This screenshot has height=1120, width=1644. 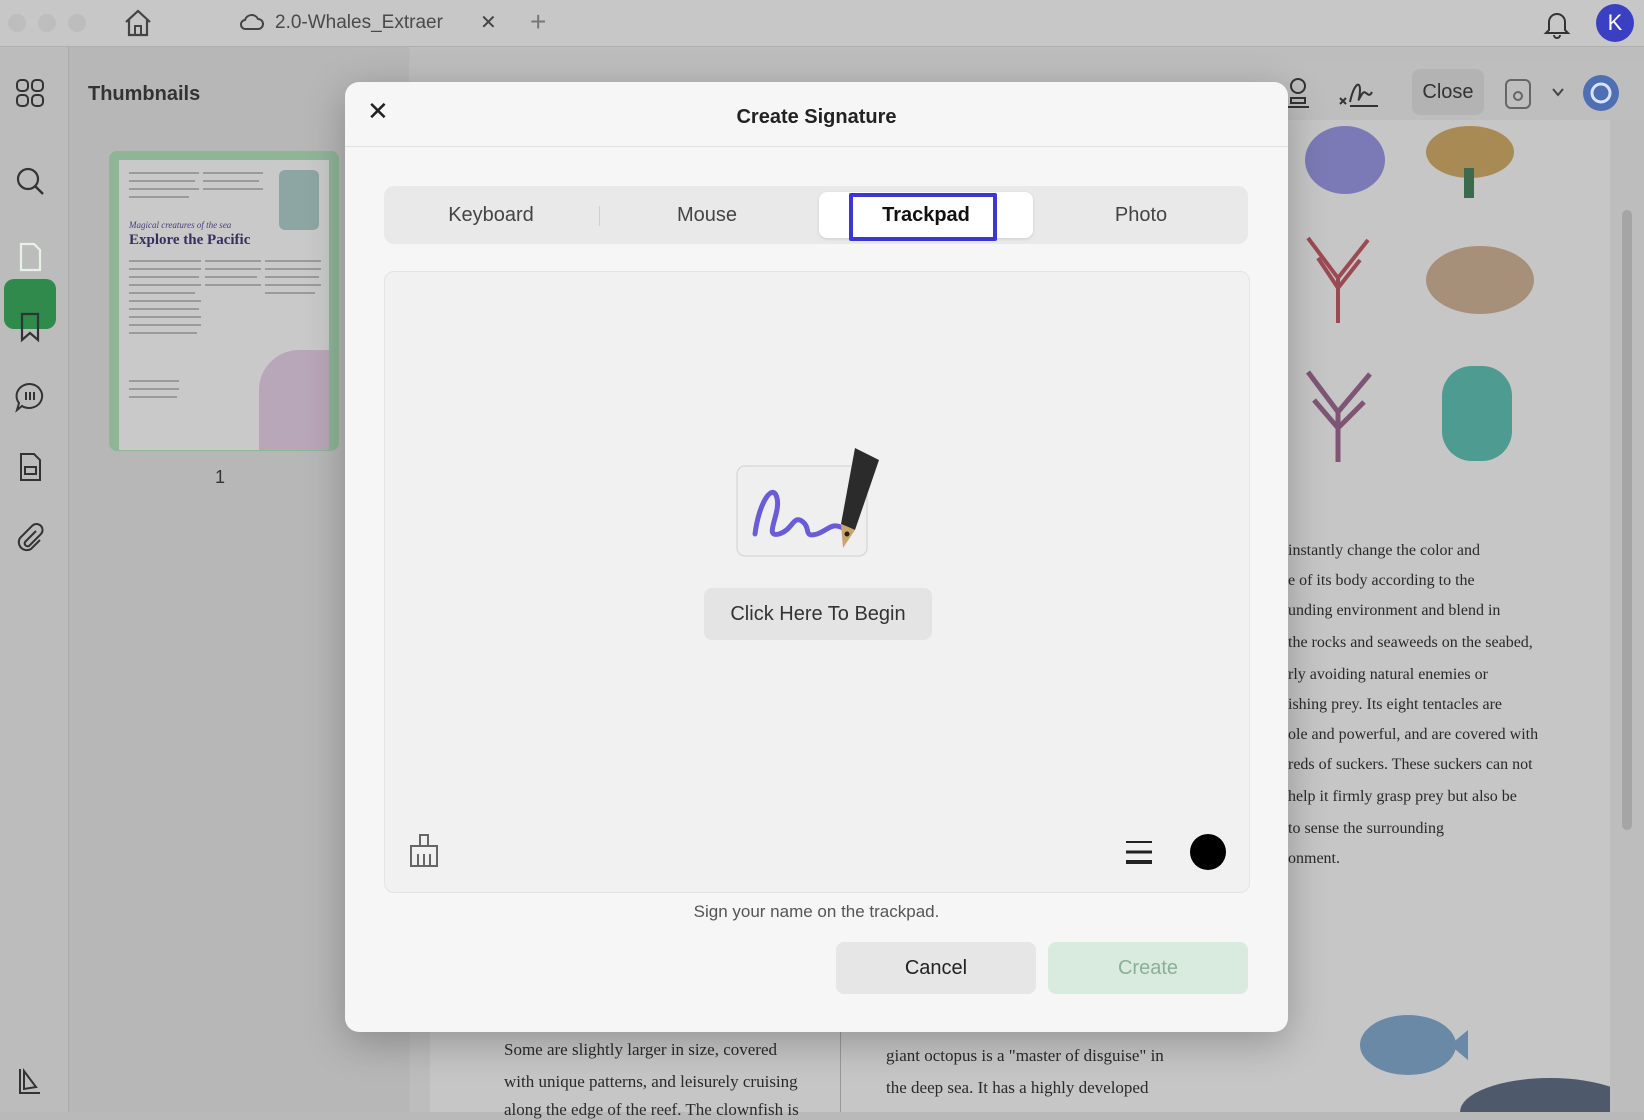 I want to click on article-line: ole and powerful, and are covered with, so click(x=1413, y=734).